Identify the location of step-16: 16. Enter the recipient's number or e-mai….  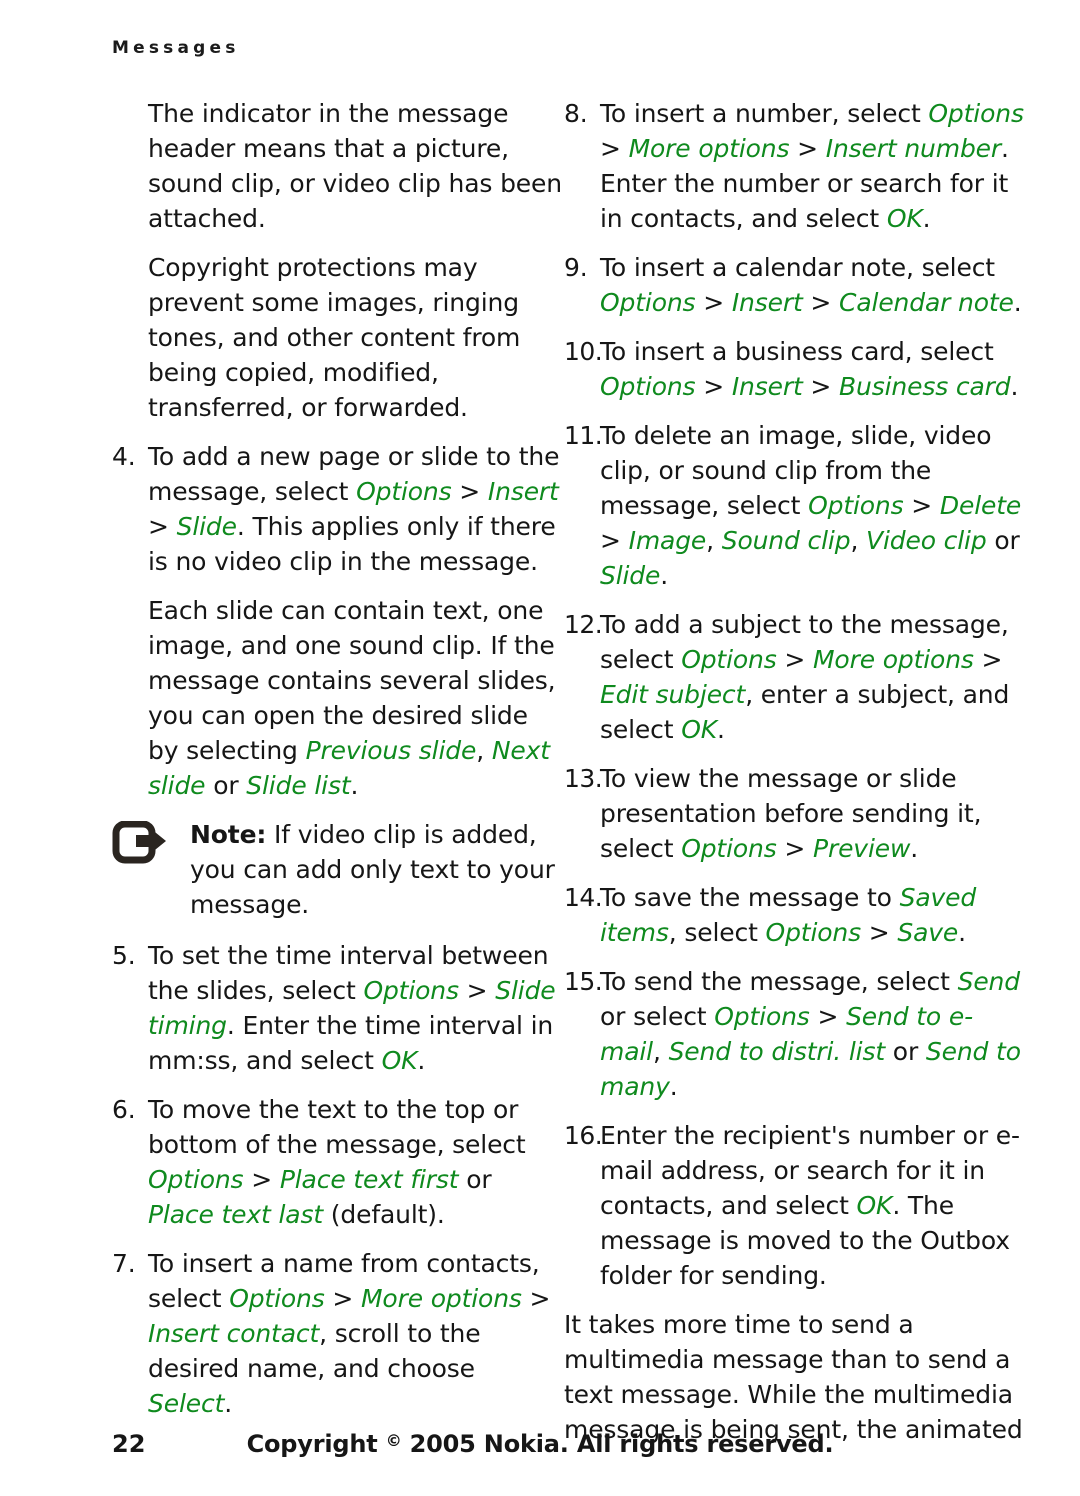
(794, 1205).